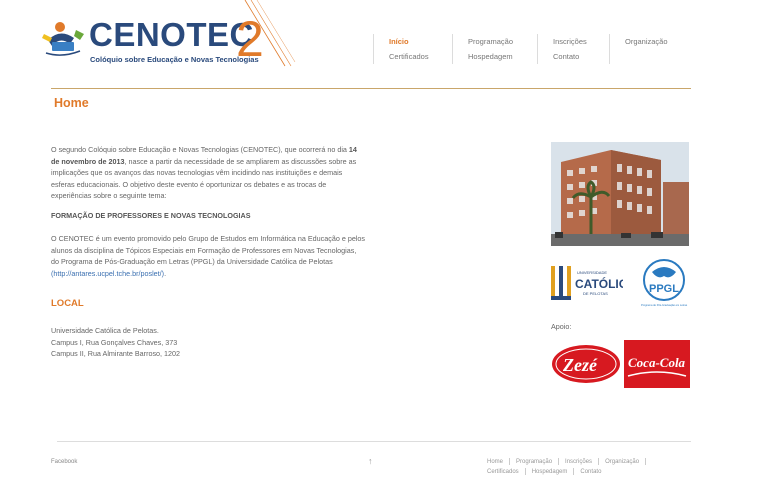  I want to click on address-line: Universidade Católica de Pelotas., so click(105, 330).